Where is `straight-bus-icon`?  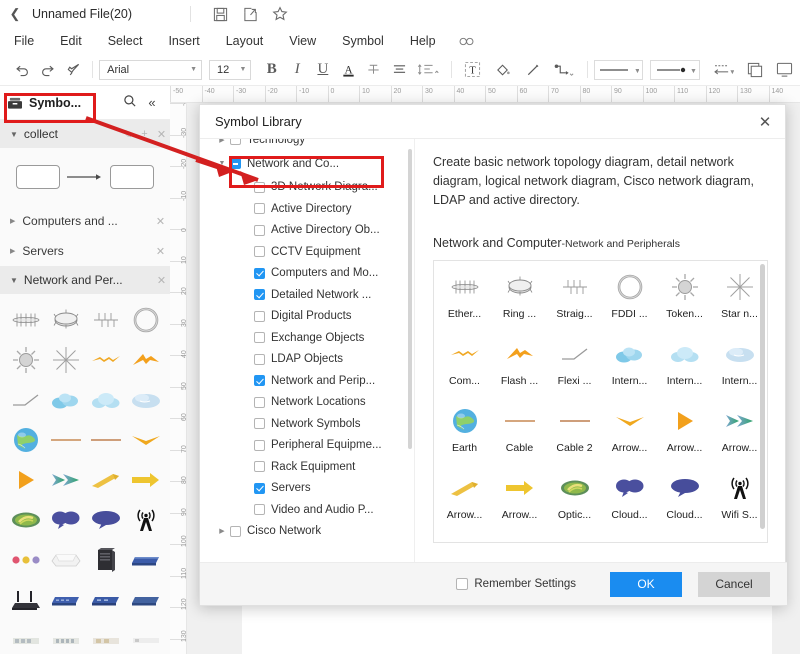
straight-bus-icon is located at coordinates (106, 320).